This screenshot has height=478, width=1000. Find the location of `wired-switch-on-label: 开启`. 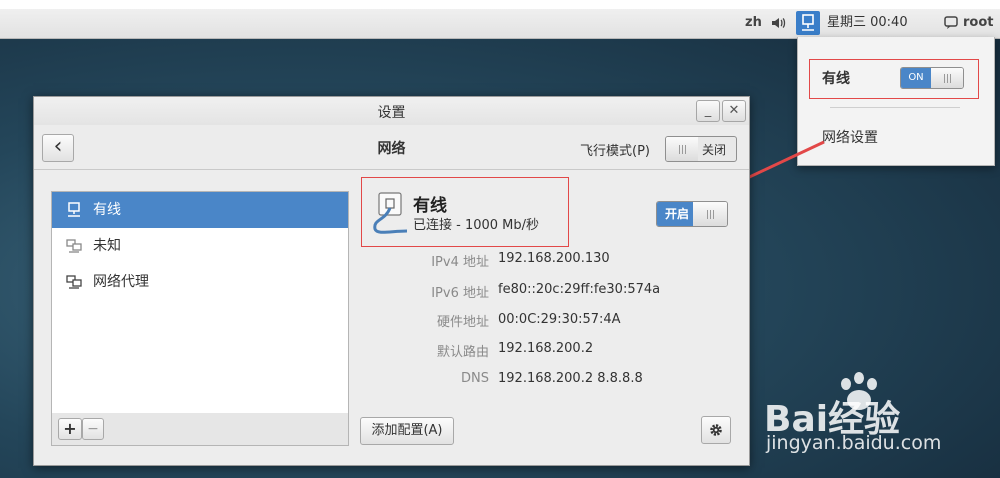

wired-switch-on-label: 开启 is located at coordinates (677, 214).